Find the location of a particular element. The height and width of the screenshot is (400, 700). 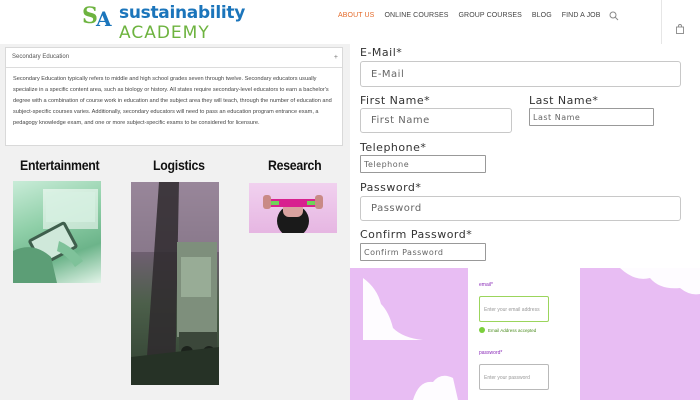

site-logo: SA sustainability ACADEMY is located at coordinates (163, 23).